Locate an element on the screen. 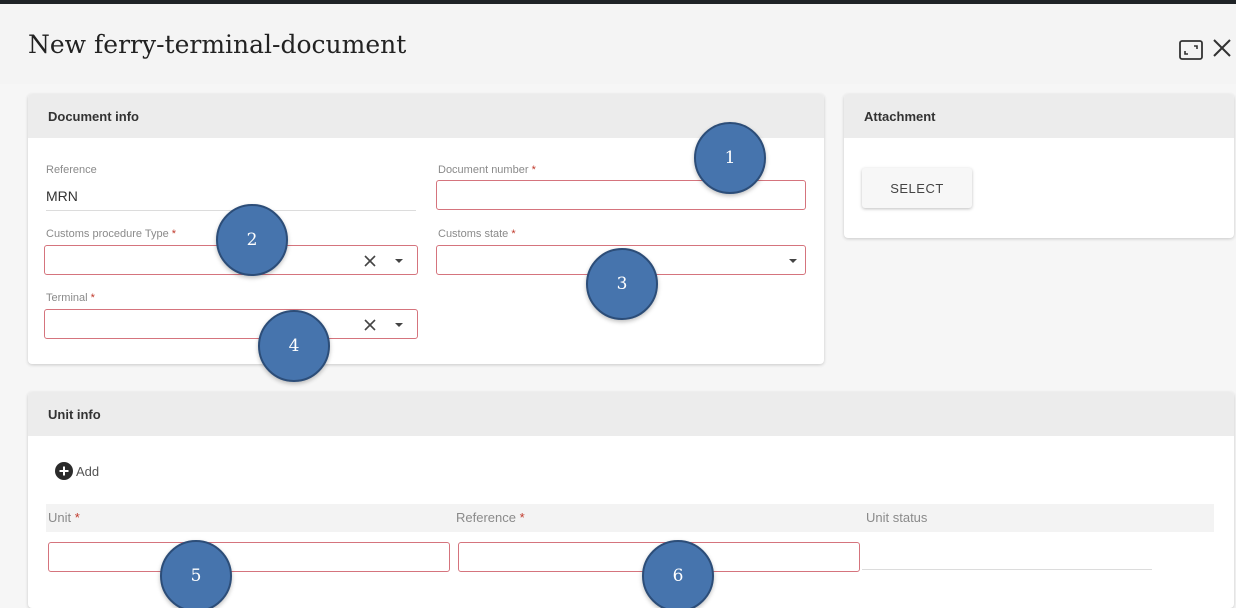 The image size is (1236, 608). reference-value: MRN is located at coordinates (62, 196).